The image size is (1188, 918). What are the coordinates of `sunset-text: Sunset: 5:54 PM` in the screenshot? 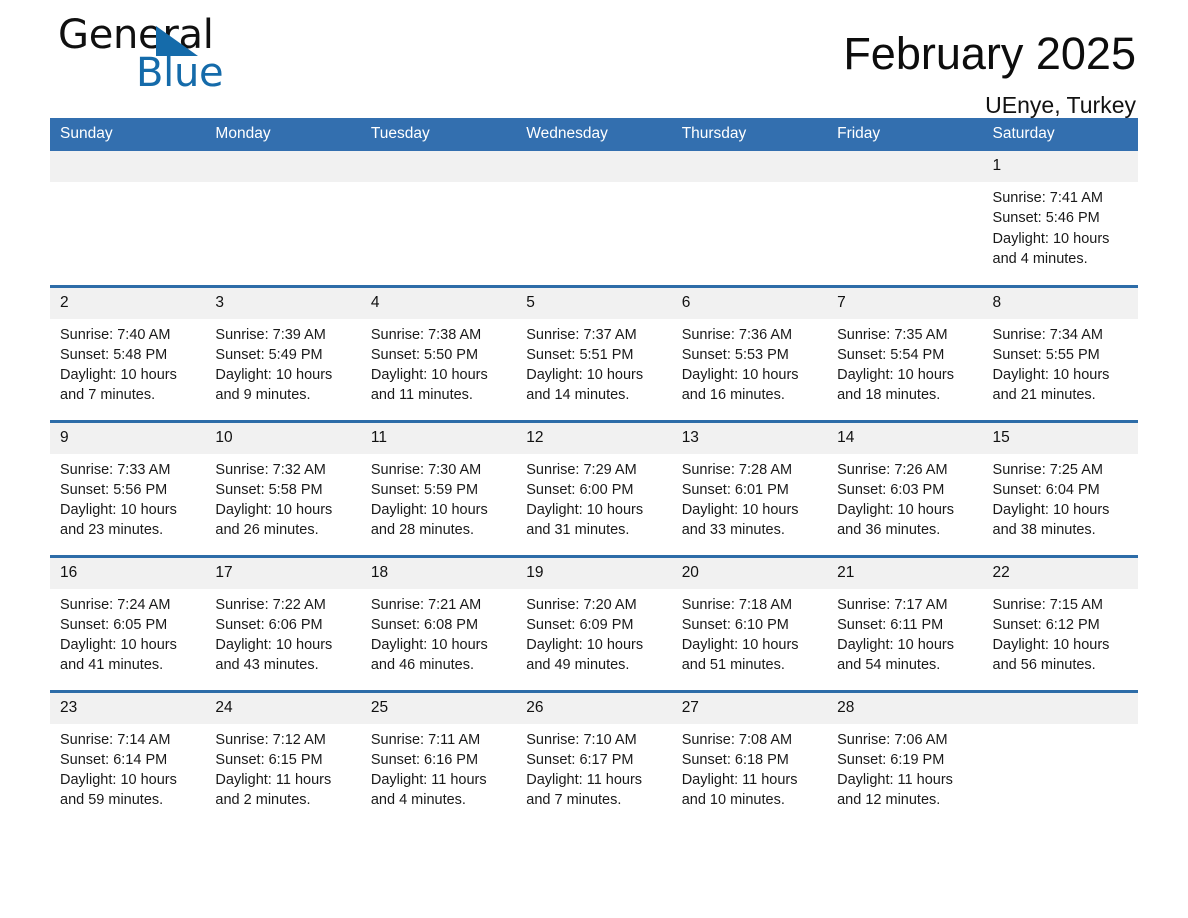 It's located at (891, 354).